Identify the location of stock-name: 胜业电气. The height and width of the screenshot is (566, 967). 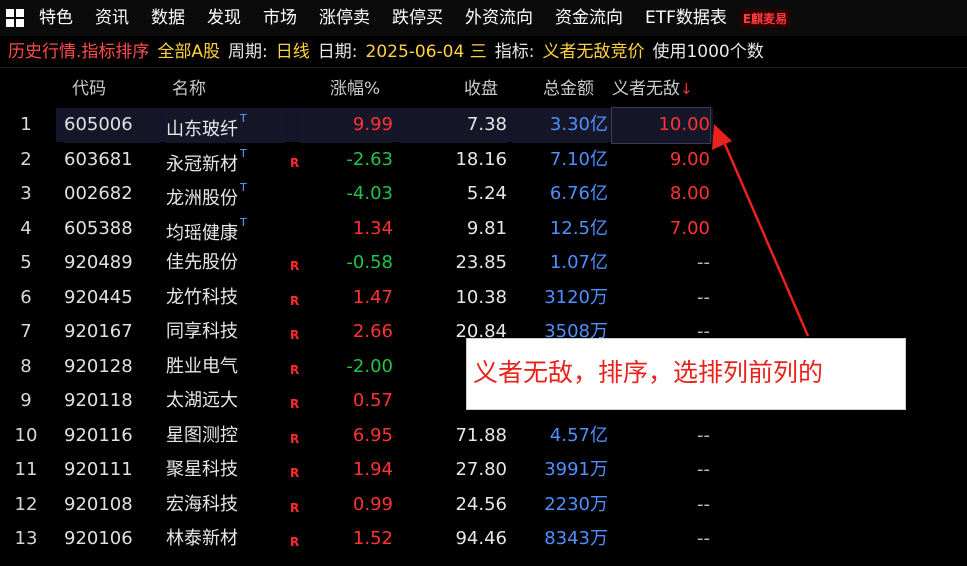
(226, 367).